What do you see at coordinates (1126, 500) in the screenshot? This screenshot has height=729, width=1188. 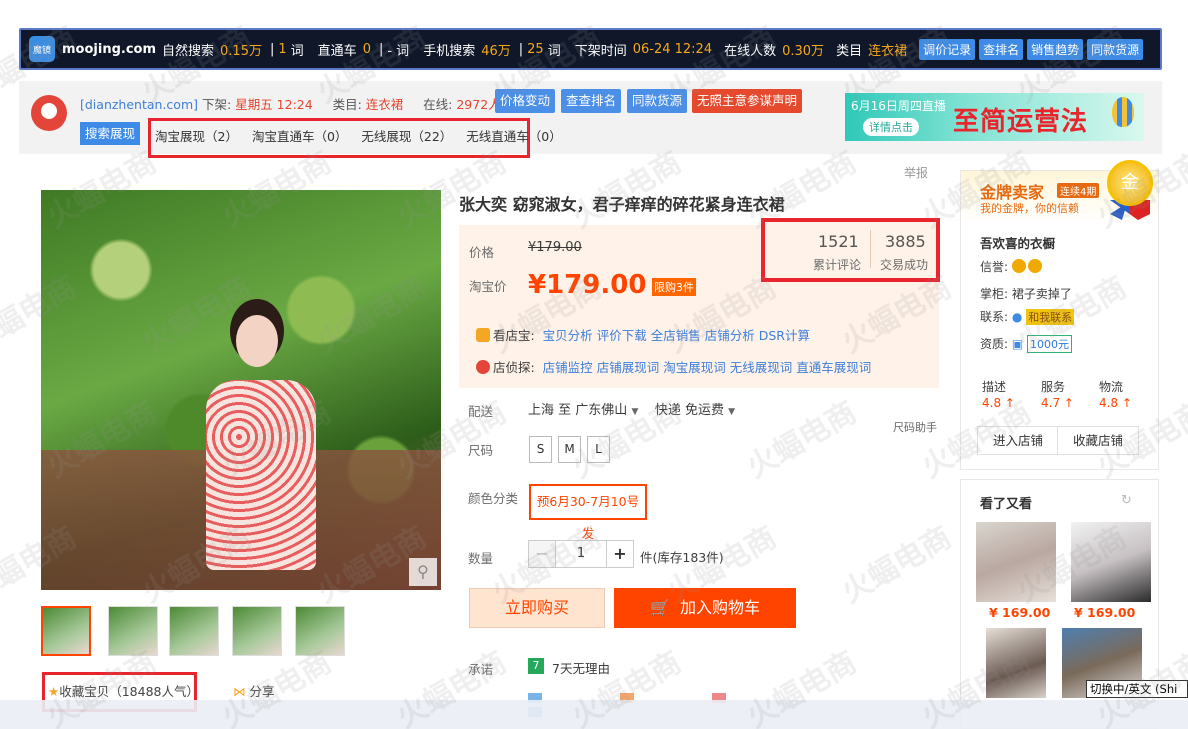 I see `refresh-icon: ↻` at bounding box center [1126, 500].